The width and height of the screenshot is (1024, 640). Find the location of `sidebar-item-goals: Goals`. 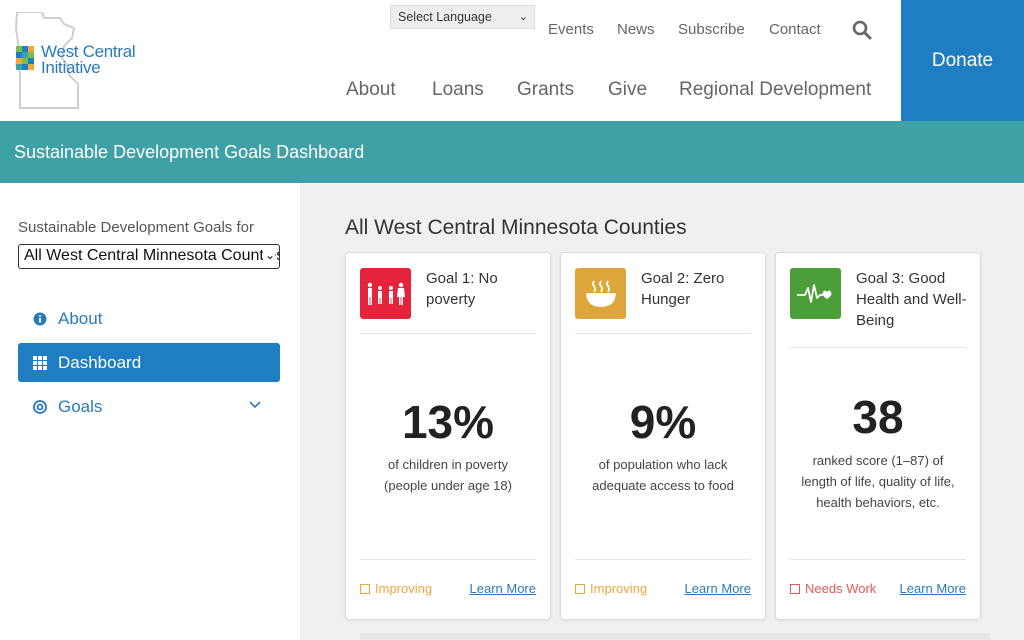

sidebar-item-goals: Goals is located at coordinates (149, 406).